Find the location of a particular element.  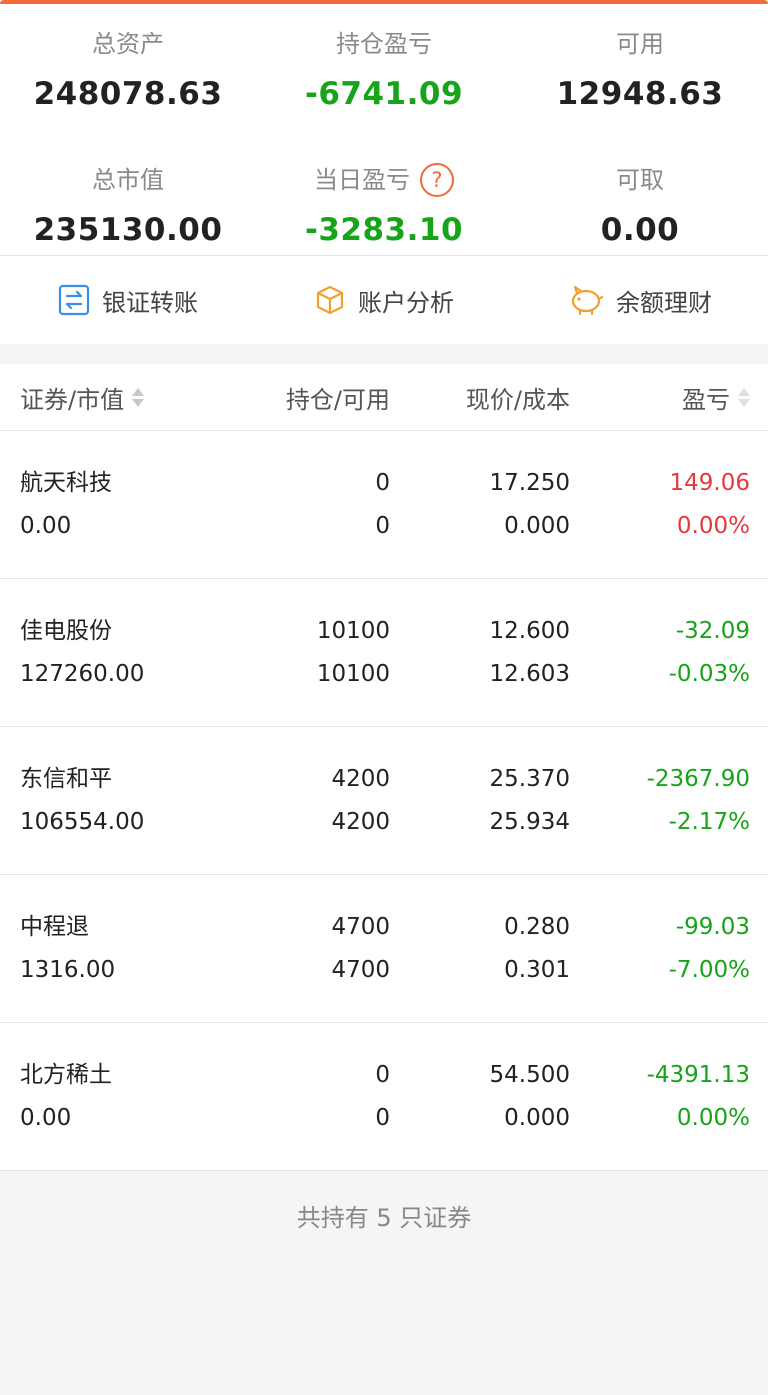

cost-price: 12.603 is located at coordinates (529, 673).